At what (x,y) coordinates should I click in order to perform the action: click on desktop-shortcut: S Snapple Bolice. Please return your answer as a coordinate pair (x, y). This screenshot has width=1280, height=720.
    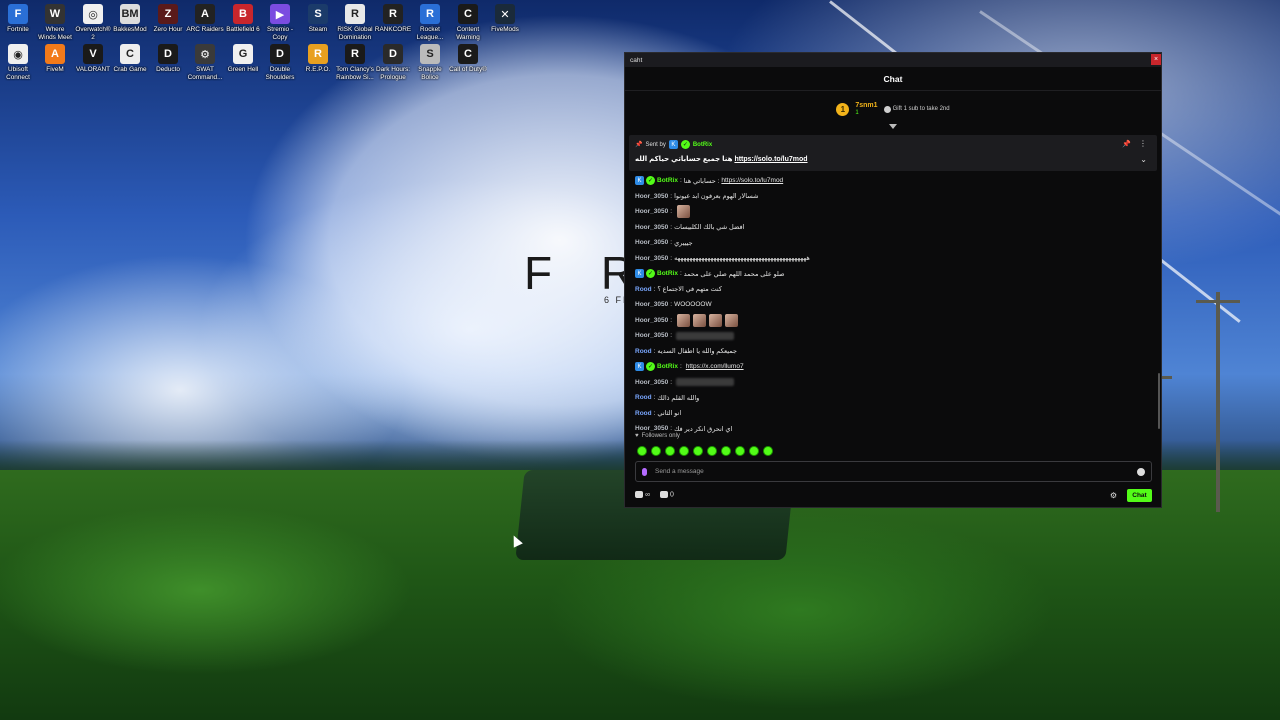
    Looking at the image, I should click on (430, 60).